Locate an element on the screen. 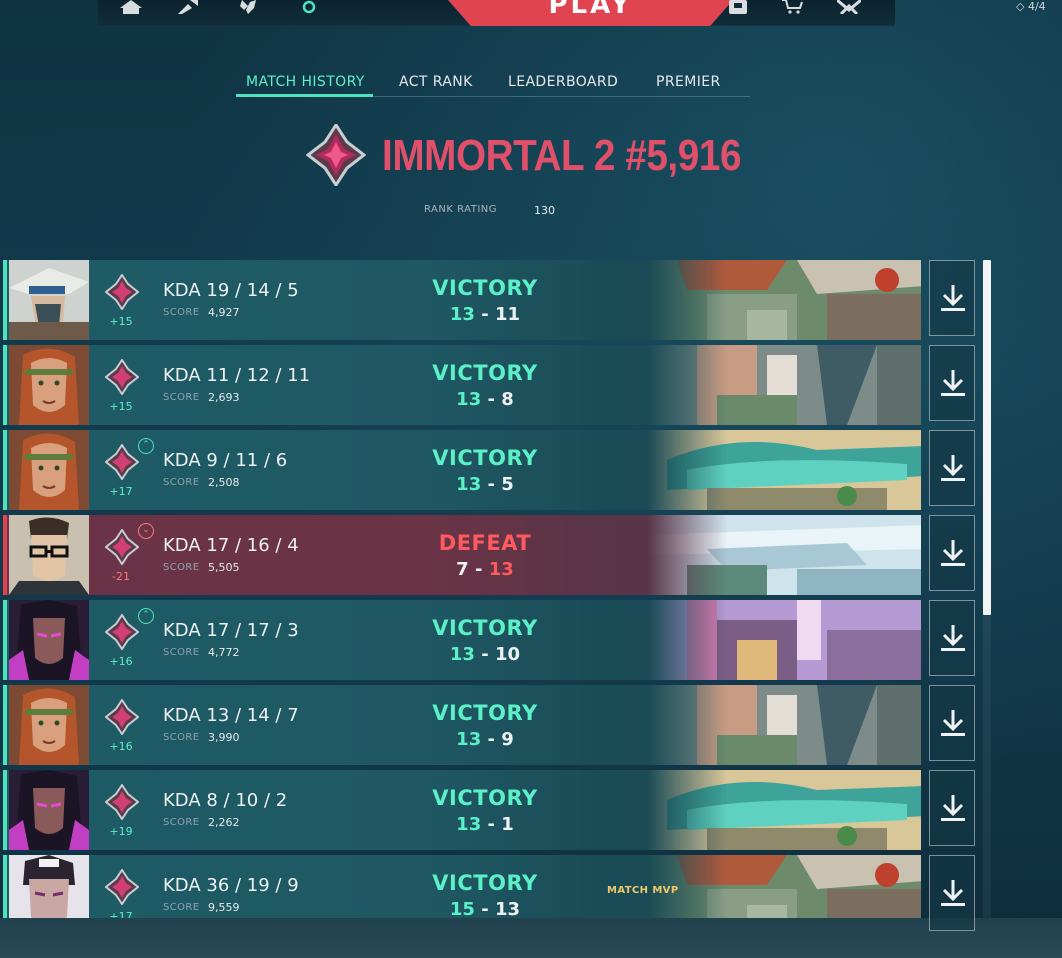 This screenshot has width=1062, height=958. rank-down-icon: ⌄ is located at coordinates (146, 531).